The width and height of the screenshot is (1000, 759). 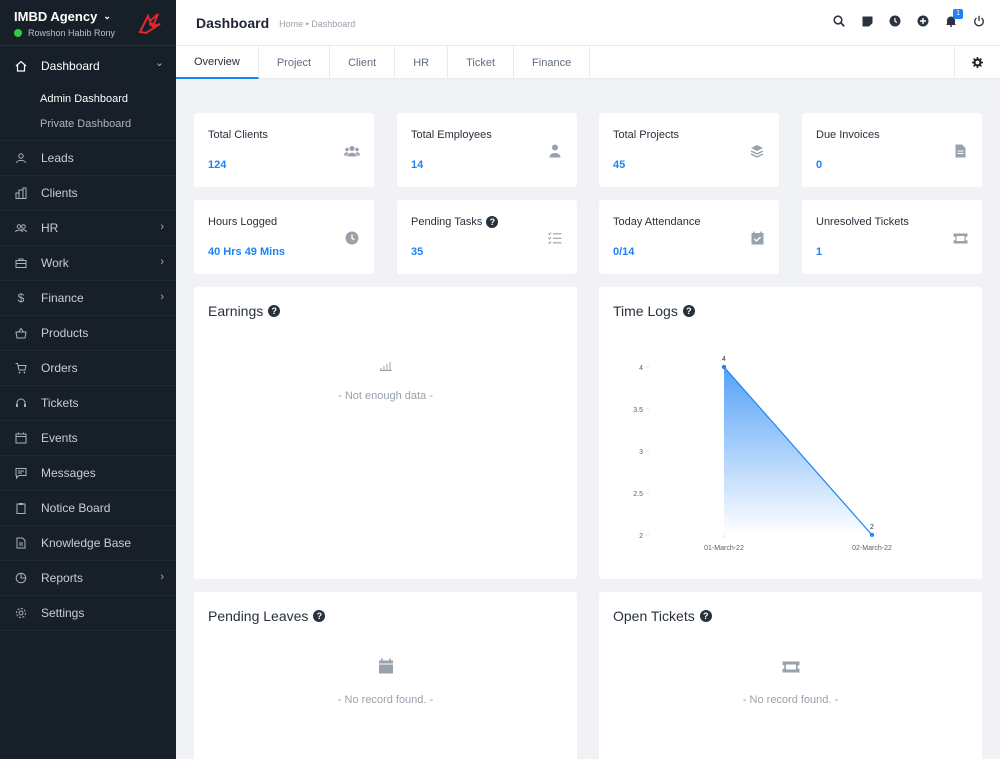 What do you see at coordinates (236, 311) in the screenshot?
I see `panel-title: Earnings` at bounding box center [236, 311].